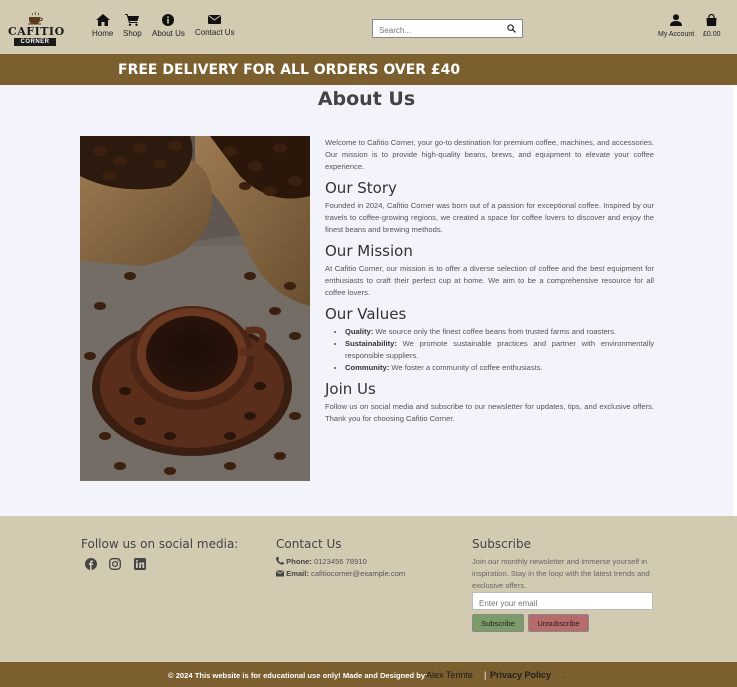 The width and height of the screenshot is (737, 687). What do you see at coordinates (103, 33) in the screenshot?
I see `nav-home-label: Home` at bounding box center [103, 33].